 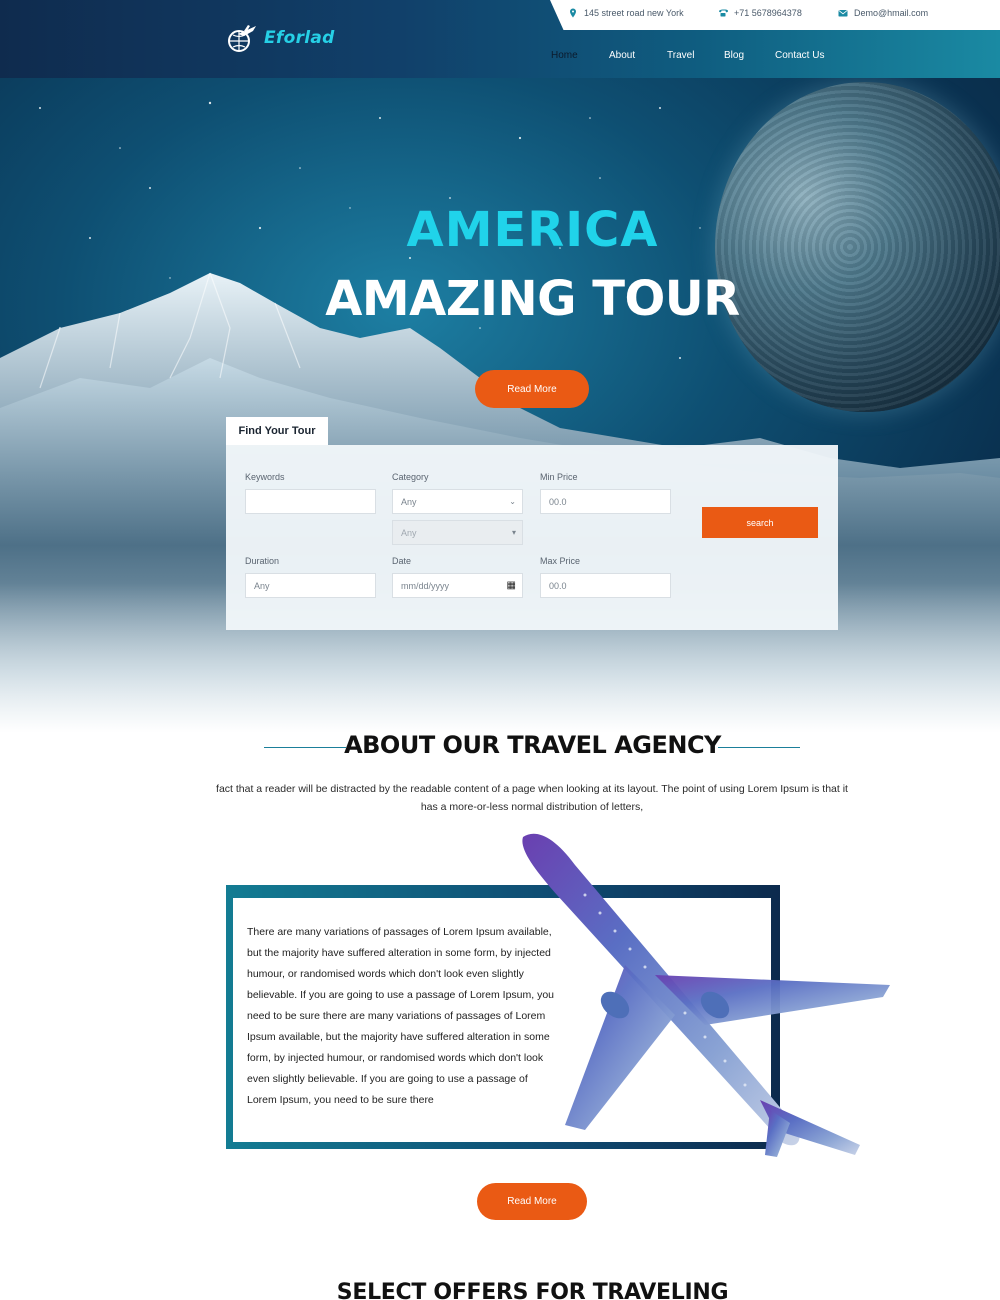 I want to click on address-text: 145 street road new York, so click(x=634, y=13).